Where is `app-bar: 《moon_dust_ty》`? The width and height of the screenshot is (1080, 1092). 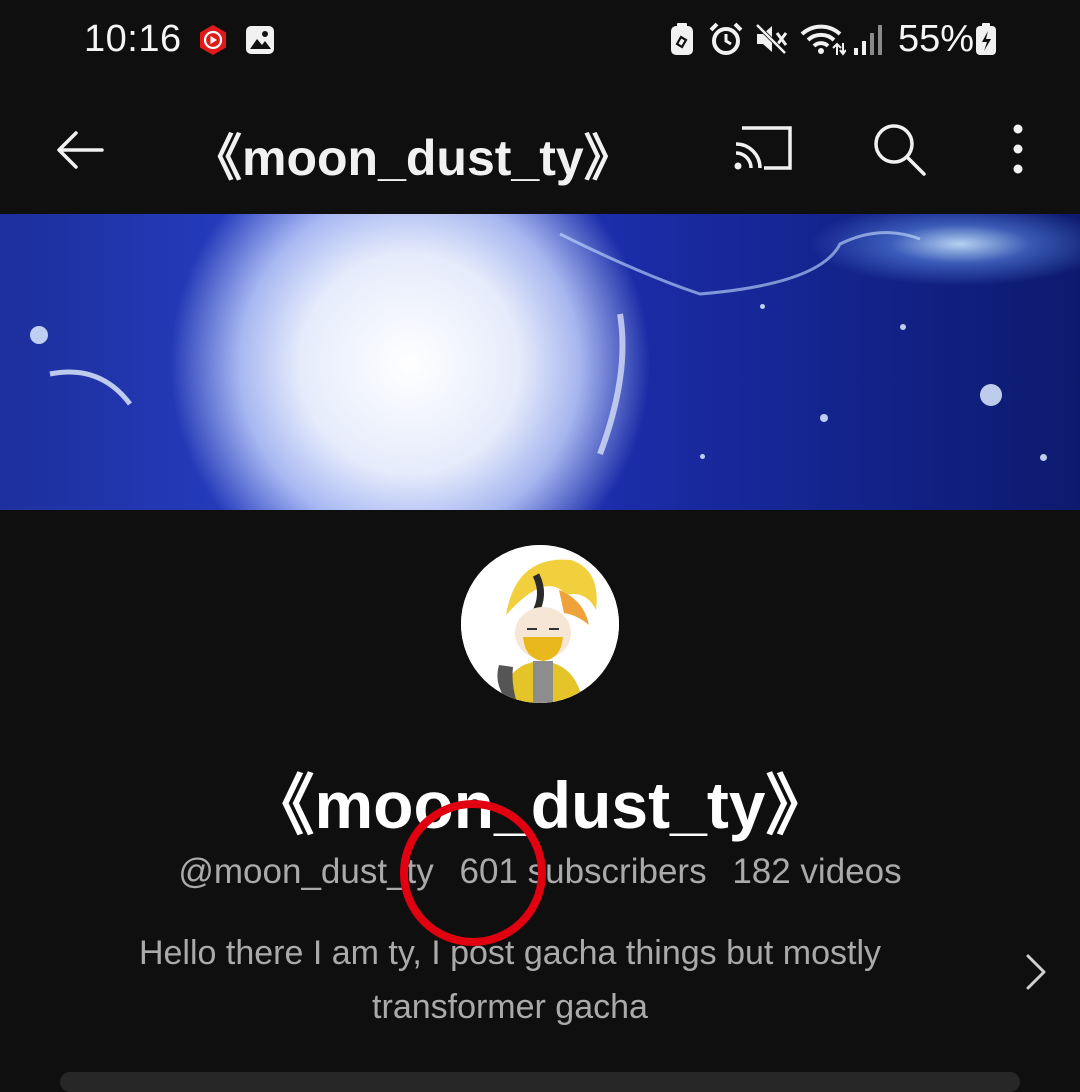
app-bar: 《moon_dust_ty》 is located at coordinates (540, 150).